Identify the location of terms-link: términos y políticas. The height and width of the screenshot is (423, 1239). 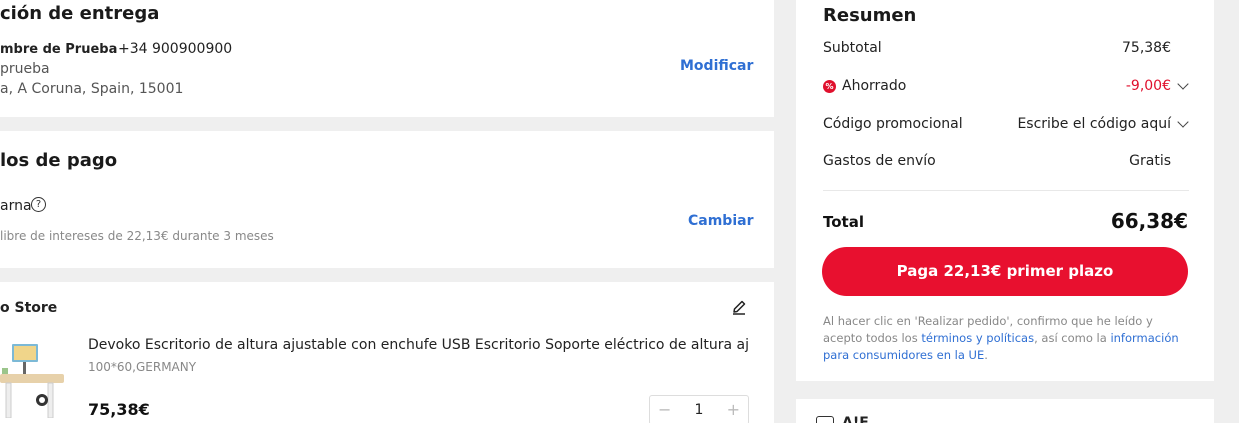
(977, 338).